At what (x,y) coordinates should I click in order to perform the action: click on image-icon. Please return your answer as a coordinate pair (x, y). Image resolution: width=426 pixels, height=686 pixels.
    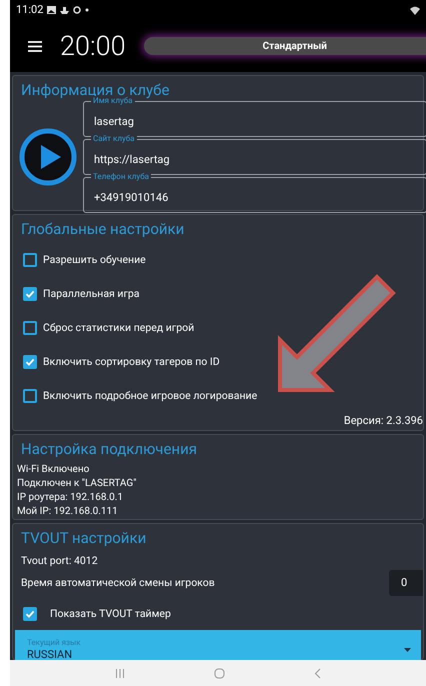
    Looking at the image, I should click on (51, 10).